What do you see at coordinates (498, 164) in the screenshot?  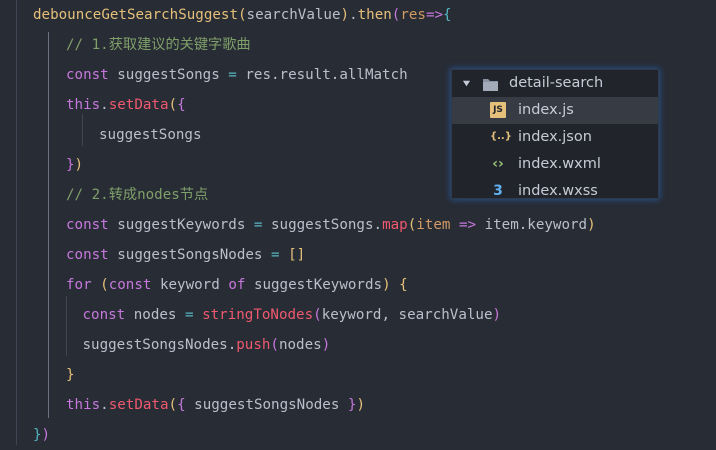 I see `wxml-file-icon: ‹›` at bounding box center [498, 164].